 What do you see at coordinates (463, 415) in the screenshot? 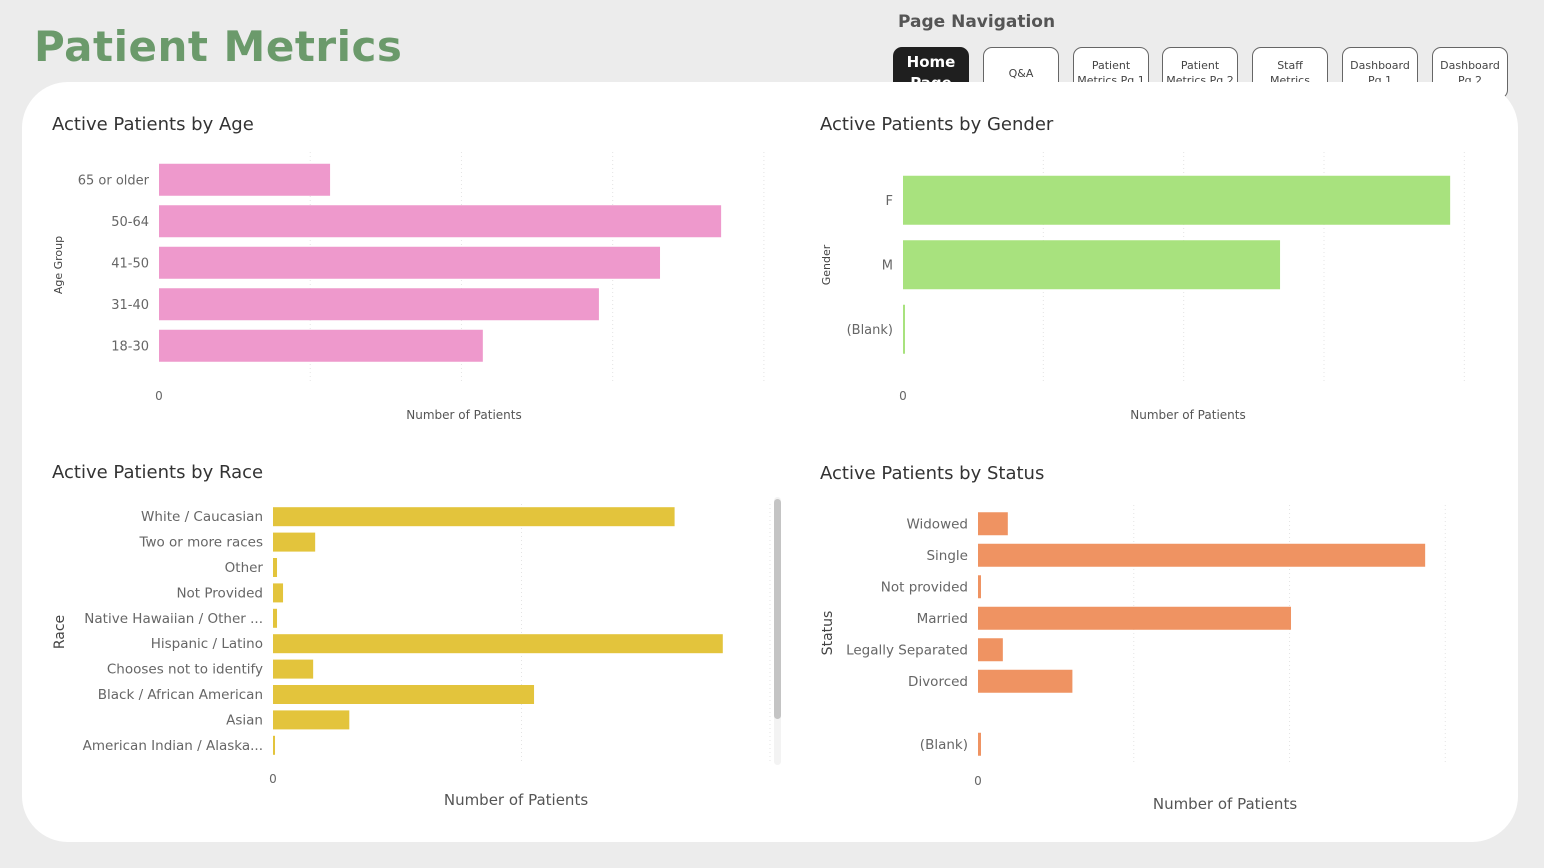
I see `age-x-axis-label: Number of Patients` at bounding box center [463, 415].